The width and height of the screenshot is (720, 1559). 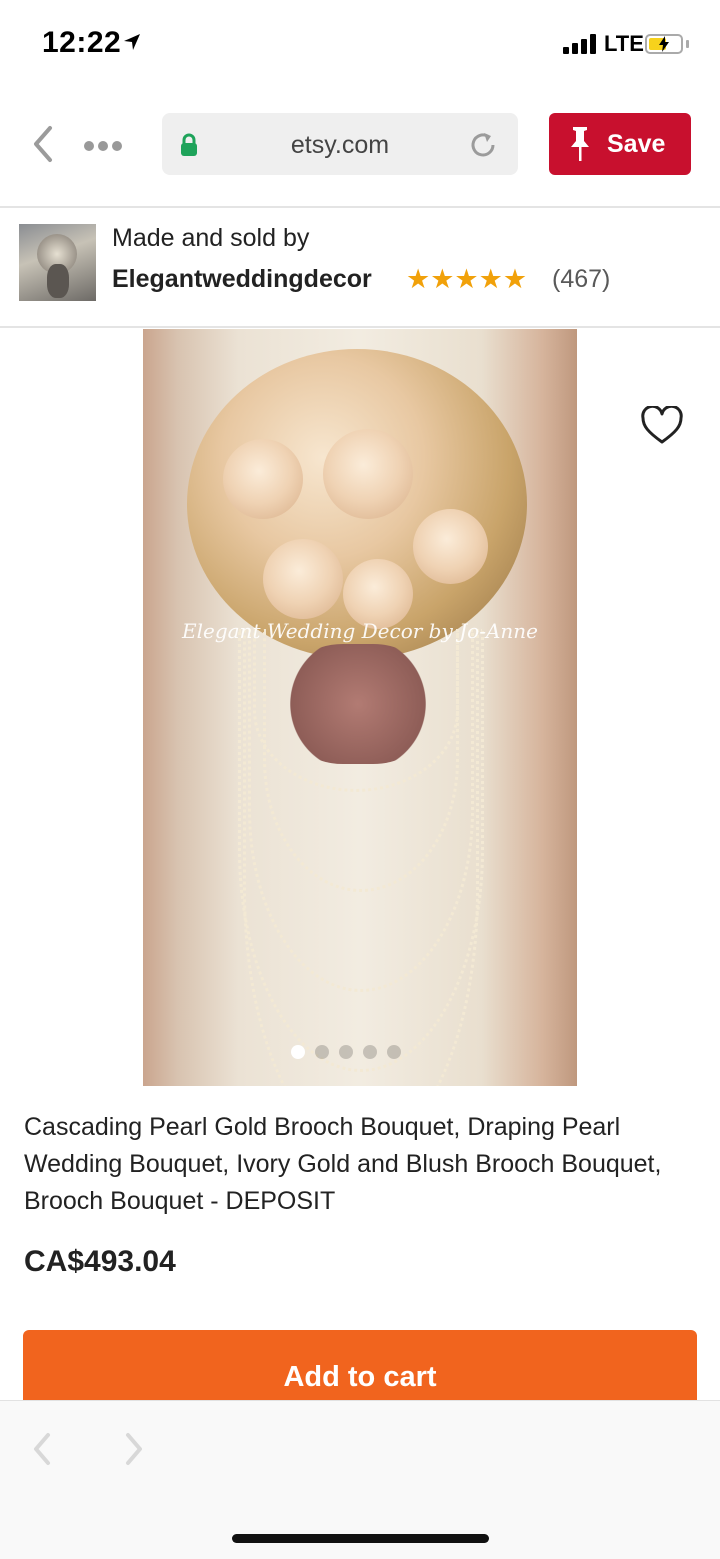 What do you see at coordinates (132, 42) in the screenshot?
I see `location-arrow-icon` at bounding box center [132, 42].